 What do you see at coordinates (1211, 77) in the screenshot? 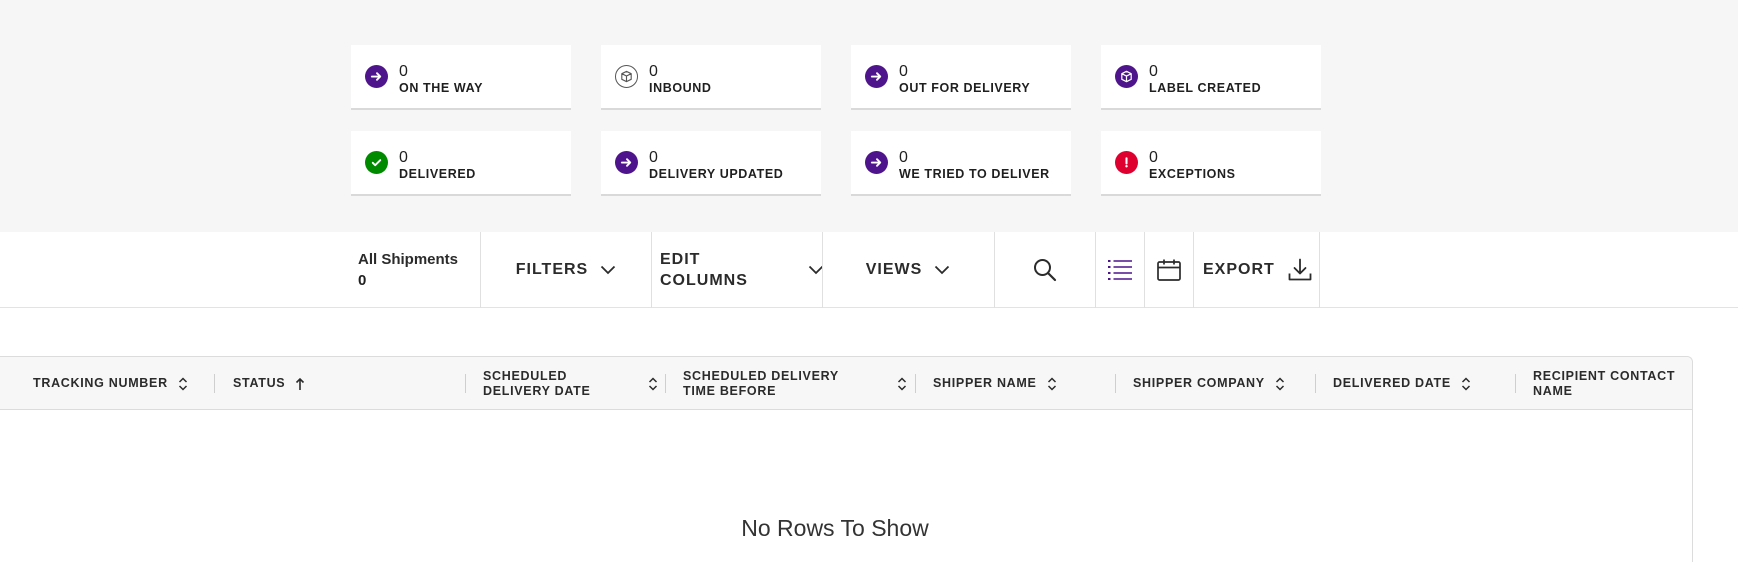
I see `summary-card-label-created: 0 LABEL CREATED` at bounding box center [1211, 77].